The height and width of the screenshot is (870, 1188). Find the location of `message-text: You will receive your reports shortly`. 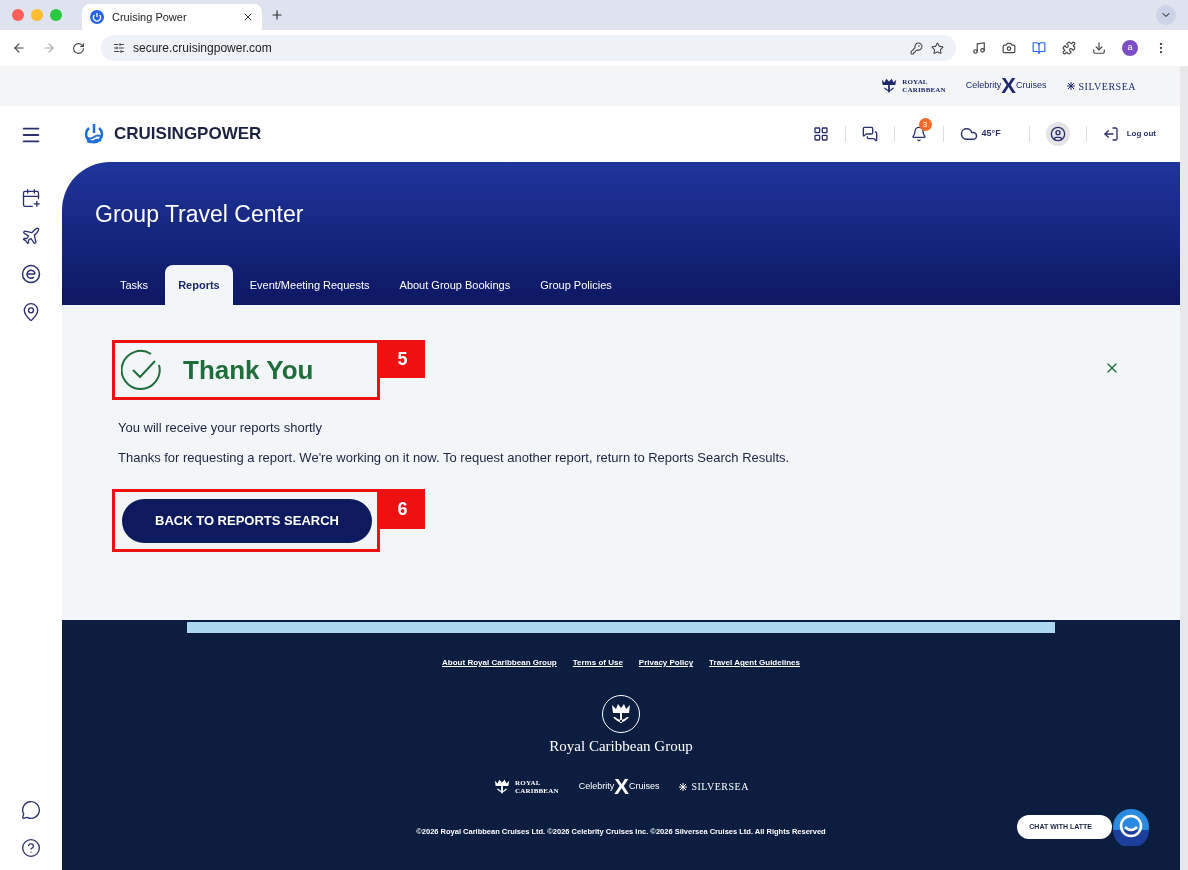

message-text: You will receive your reports shortly is located at coordinates (220, 428).